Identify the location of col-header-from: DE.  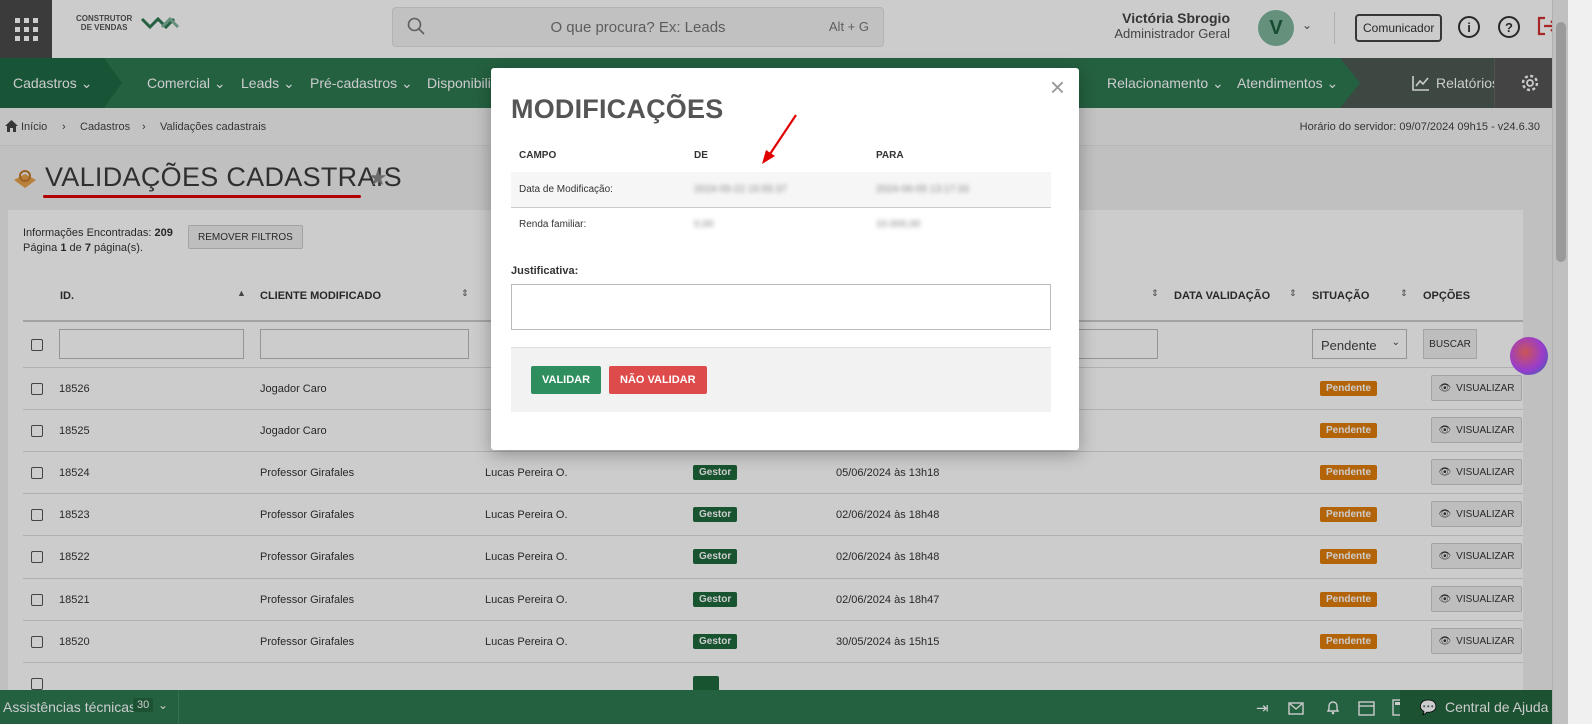
(701, 155).